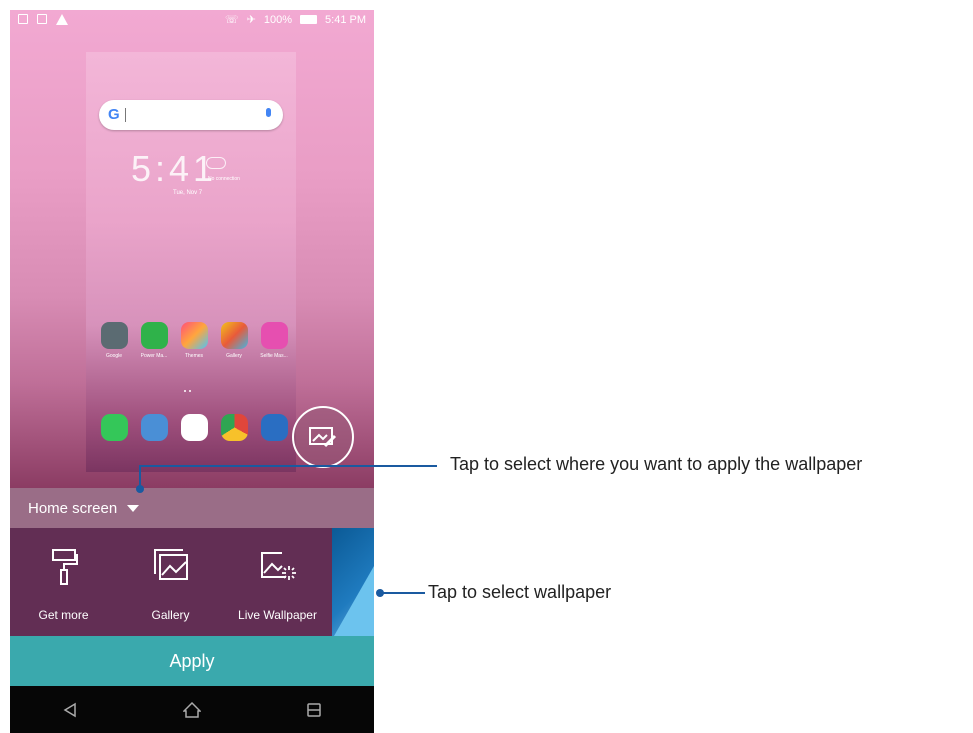  I want to click on preview-clock: 5:41, so click(174, 168).